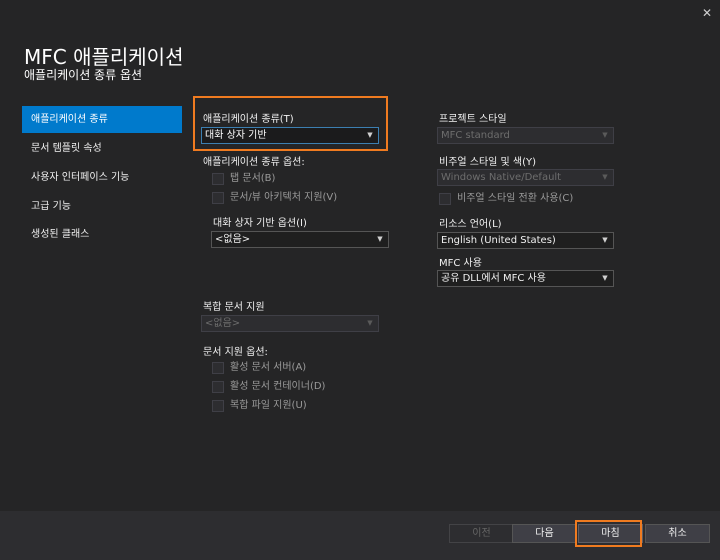  Describe the element at coordinates (102, 206) in the screenshot. I see `sidebar-item-advanced: 고급 기능` at that location.